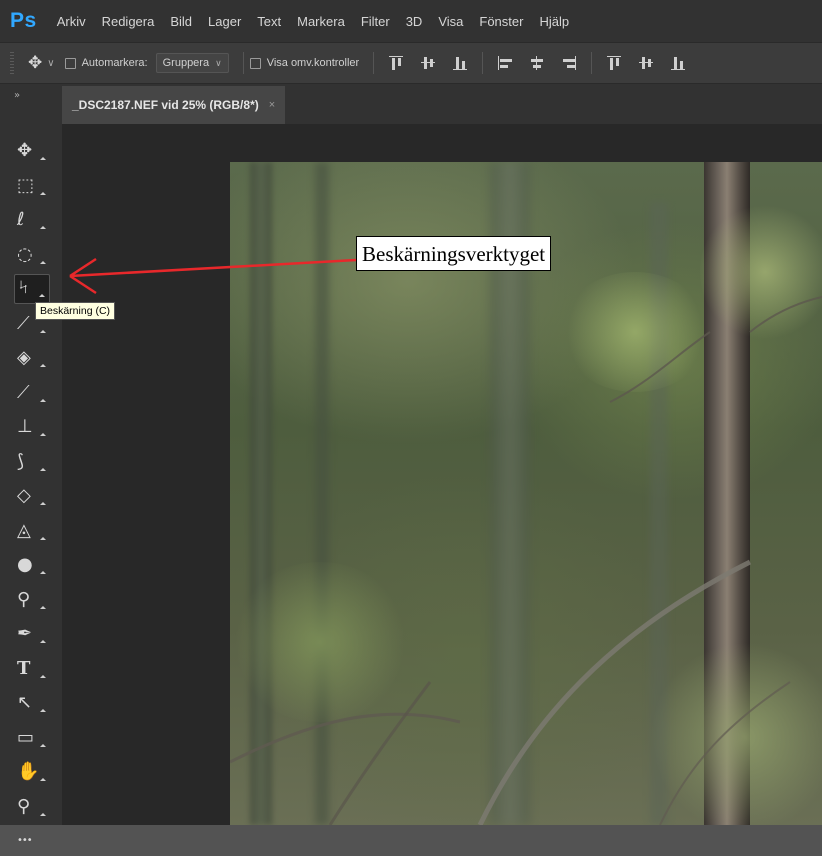 The height and width of the screenshot is (856, 822). I want to click on tool-tooltip: Beskärning (C), so click(75, 311).